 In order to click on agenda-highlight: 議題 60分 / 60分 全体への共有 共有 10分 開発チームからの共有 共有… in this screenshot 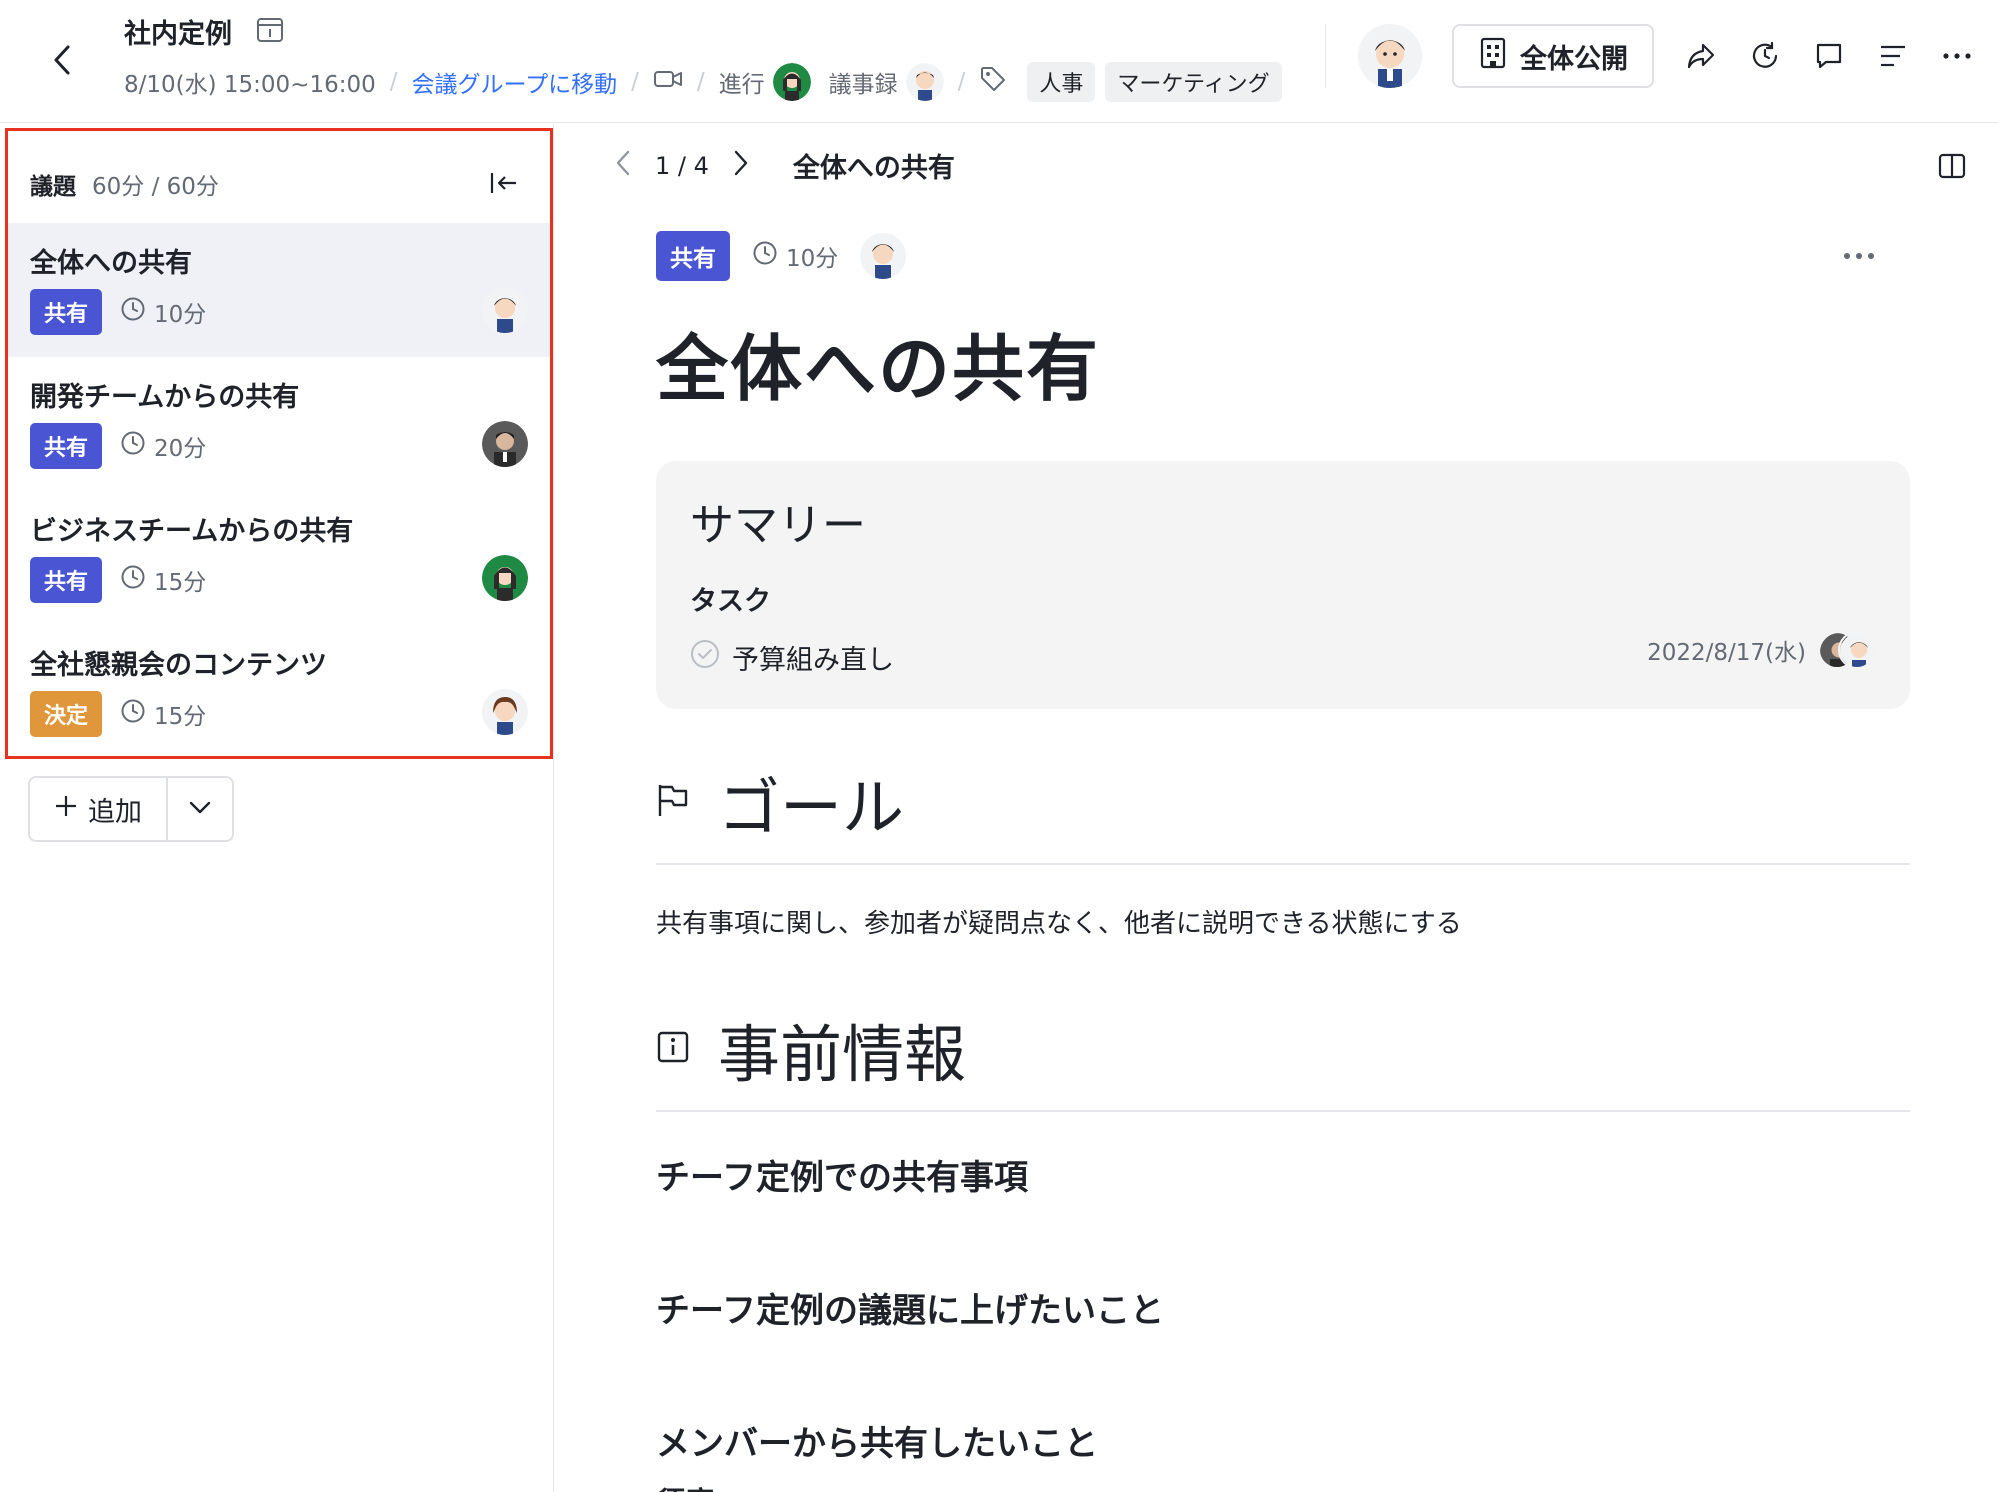, I will do `click(279, 443)`.